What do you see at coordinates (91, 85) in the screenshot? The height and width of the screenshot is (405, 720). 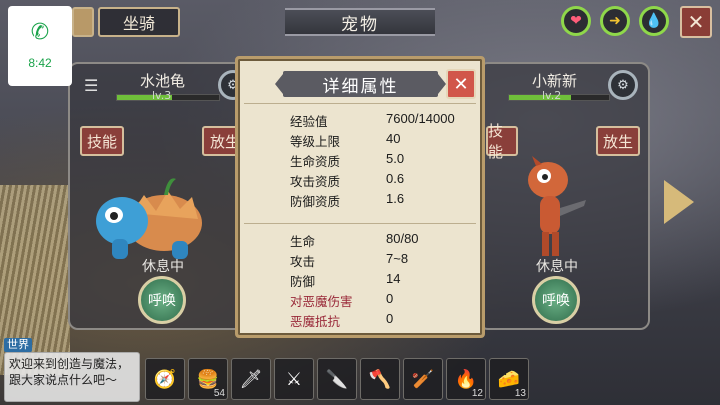 I see `menu-icon: ☰` at bounding box center [91, 85].